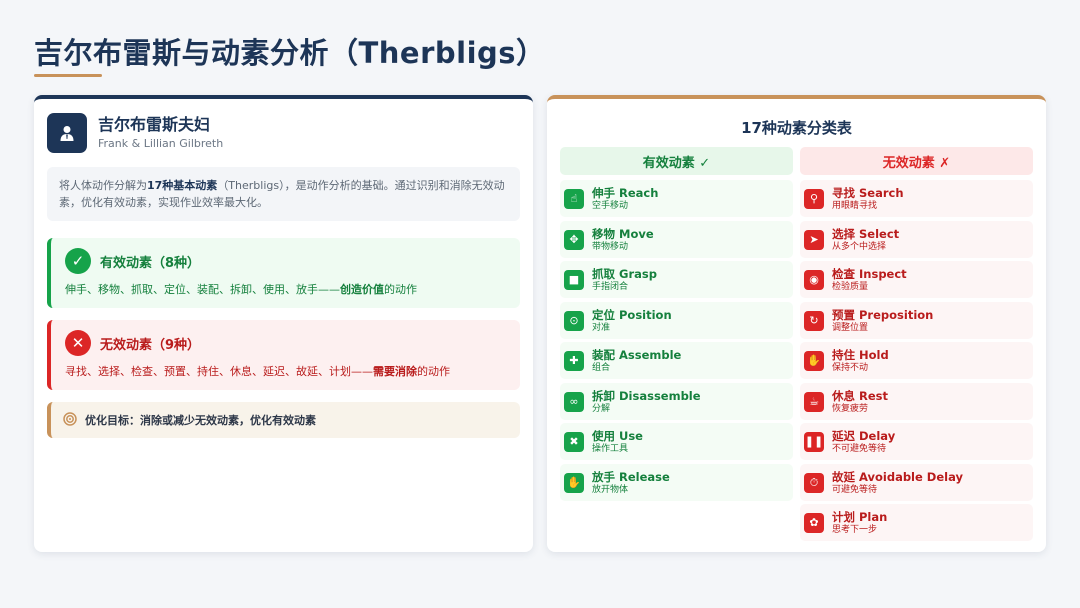 This screenshot has width=1080, height=608. Describe the element at coordinates (814, 482) in the screenshot. I see `stopwatch-icon: ⏱` at that location.